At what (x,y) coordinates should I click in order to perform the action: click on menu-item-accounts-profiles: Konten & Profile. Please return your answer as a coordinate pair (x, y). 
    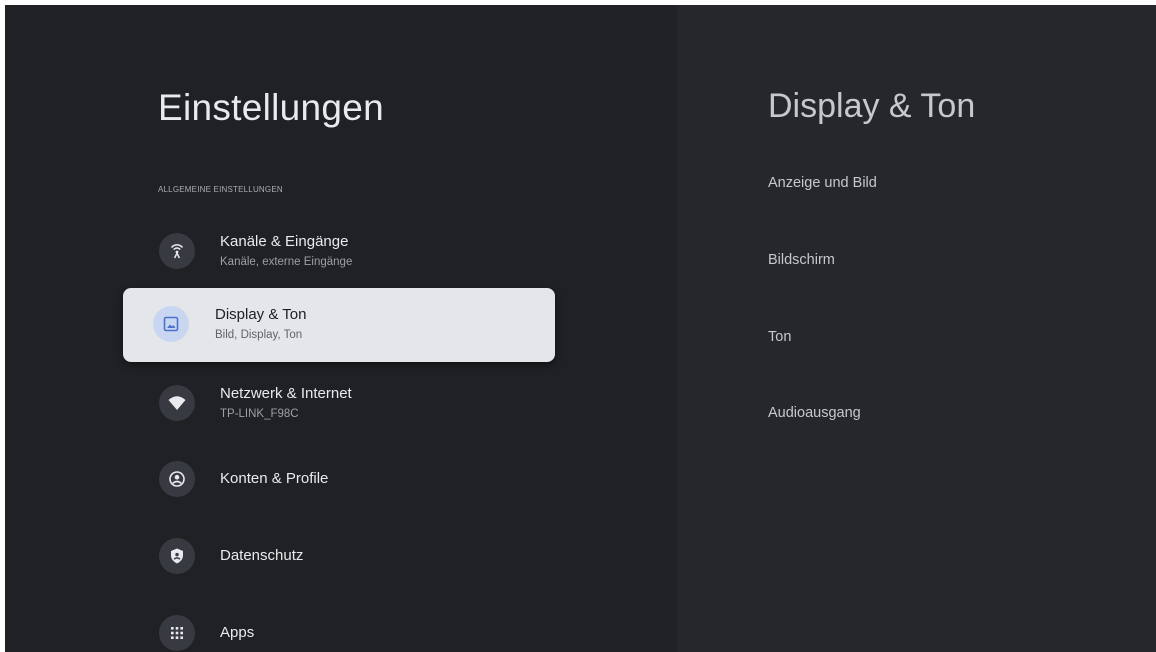
    Looking at the image, I should click on (339, 480).